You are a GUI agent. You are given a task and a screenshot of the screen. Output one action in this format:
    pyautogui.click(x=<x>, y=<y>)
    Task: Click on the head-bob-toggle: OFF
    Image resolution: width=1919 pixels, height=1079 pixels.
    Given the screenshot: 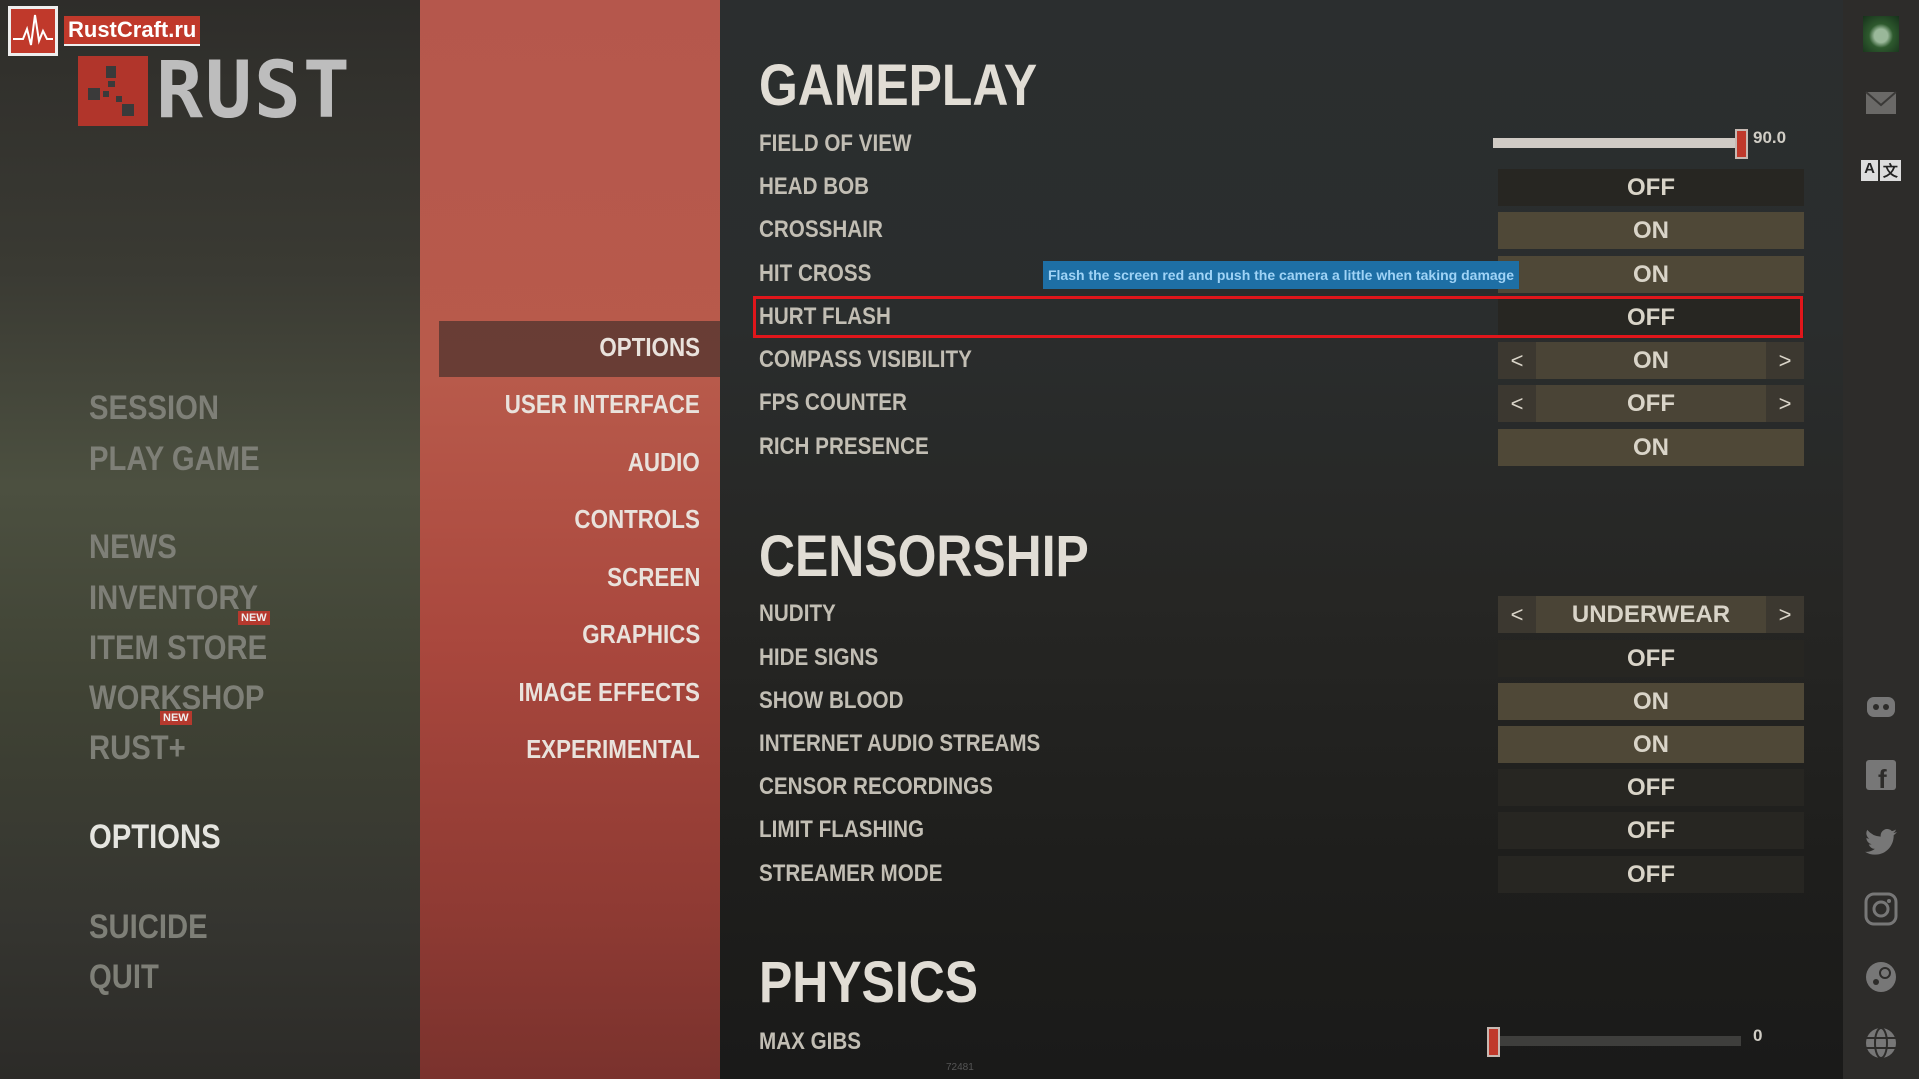 What is the action you would take?
    pyautogui.click(x=1651, y=187)
    